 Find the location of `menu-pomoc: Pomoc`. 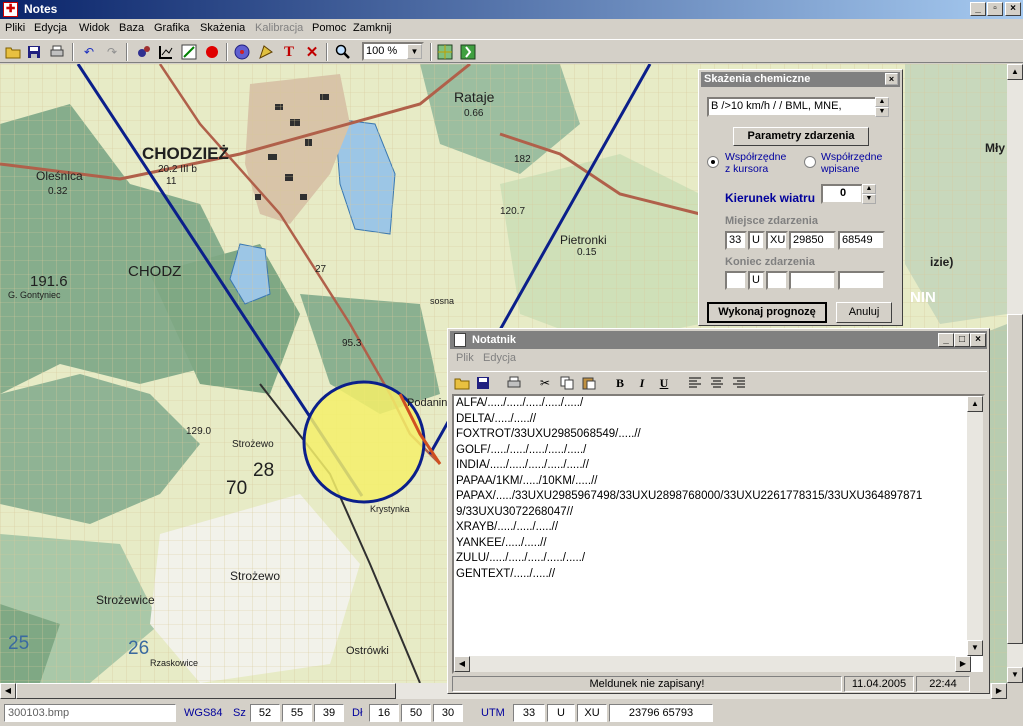

menu-pomoc: Pomoc is located at coordinates (329, 28).